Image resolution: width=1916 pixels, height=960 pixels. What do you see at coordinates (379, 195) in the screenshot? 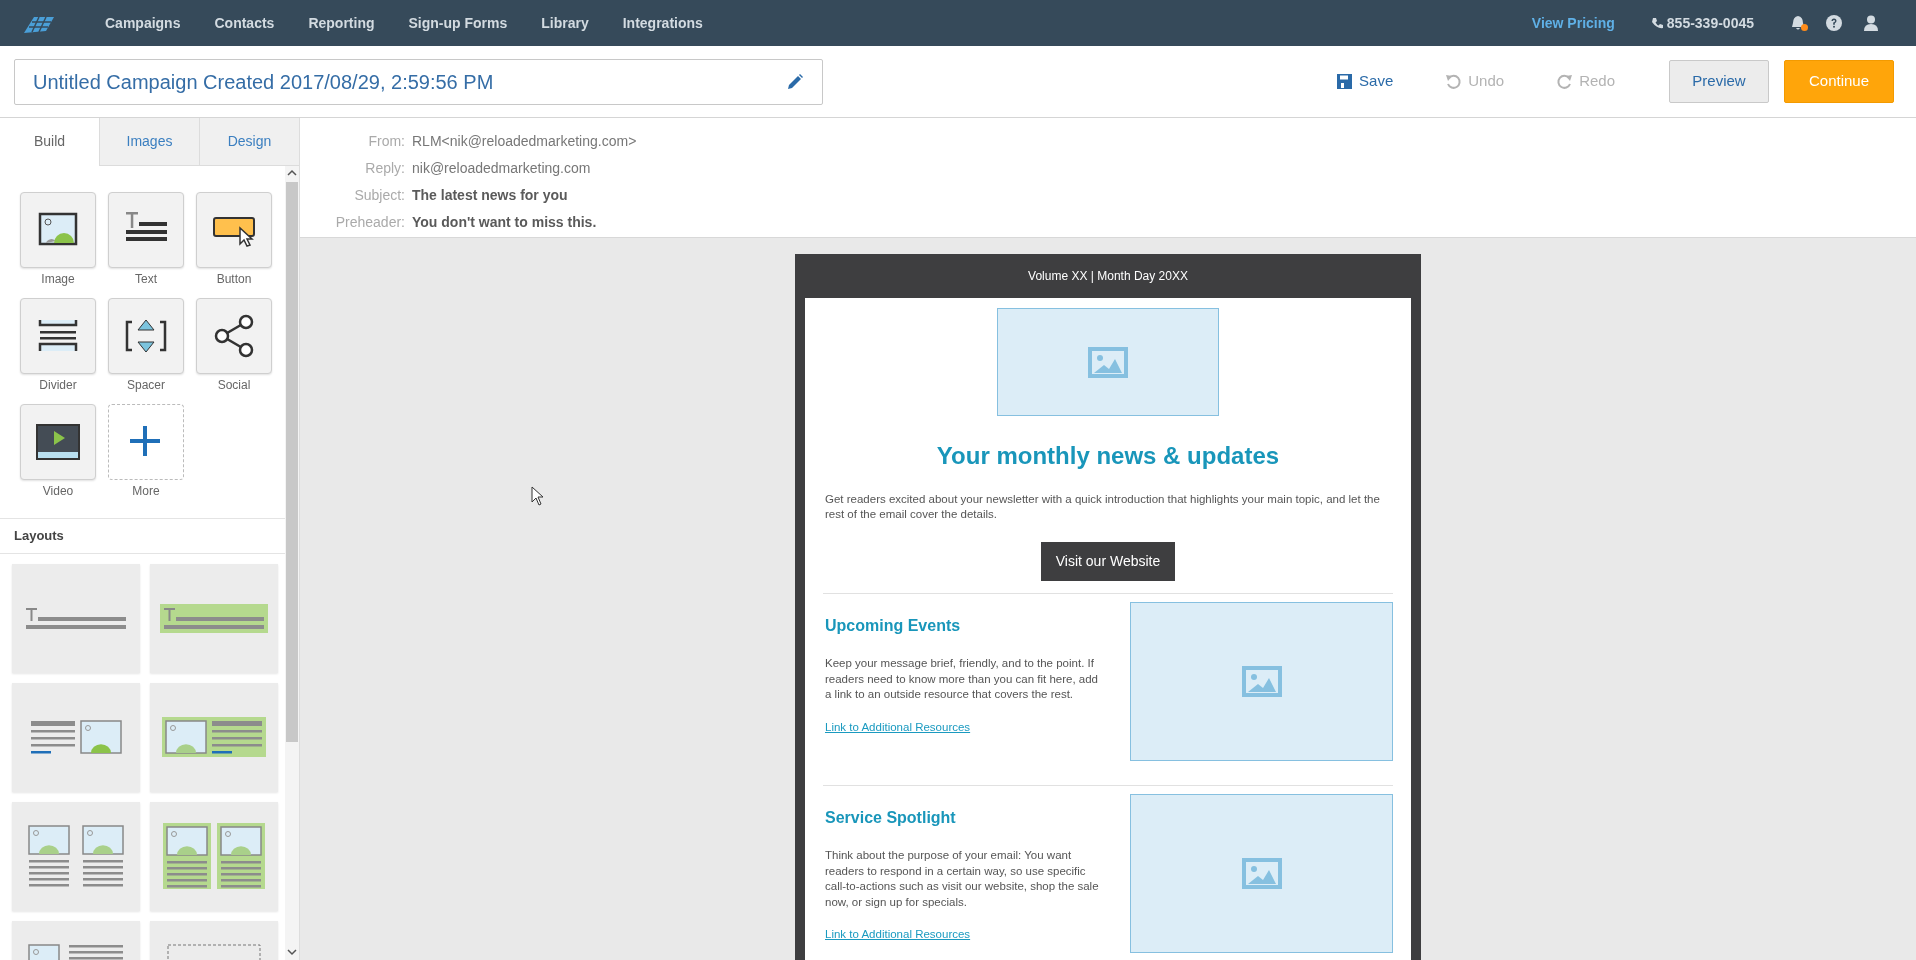
I see `field-label: Subject:` at bounding box center [379, 195].